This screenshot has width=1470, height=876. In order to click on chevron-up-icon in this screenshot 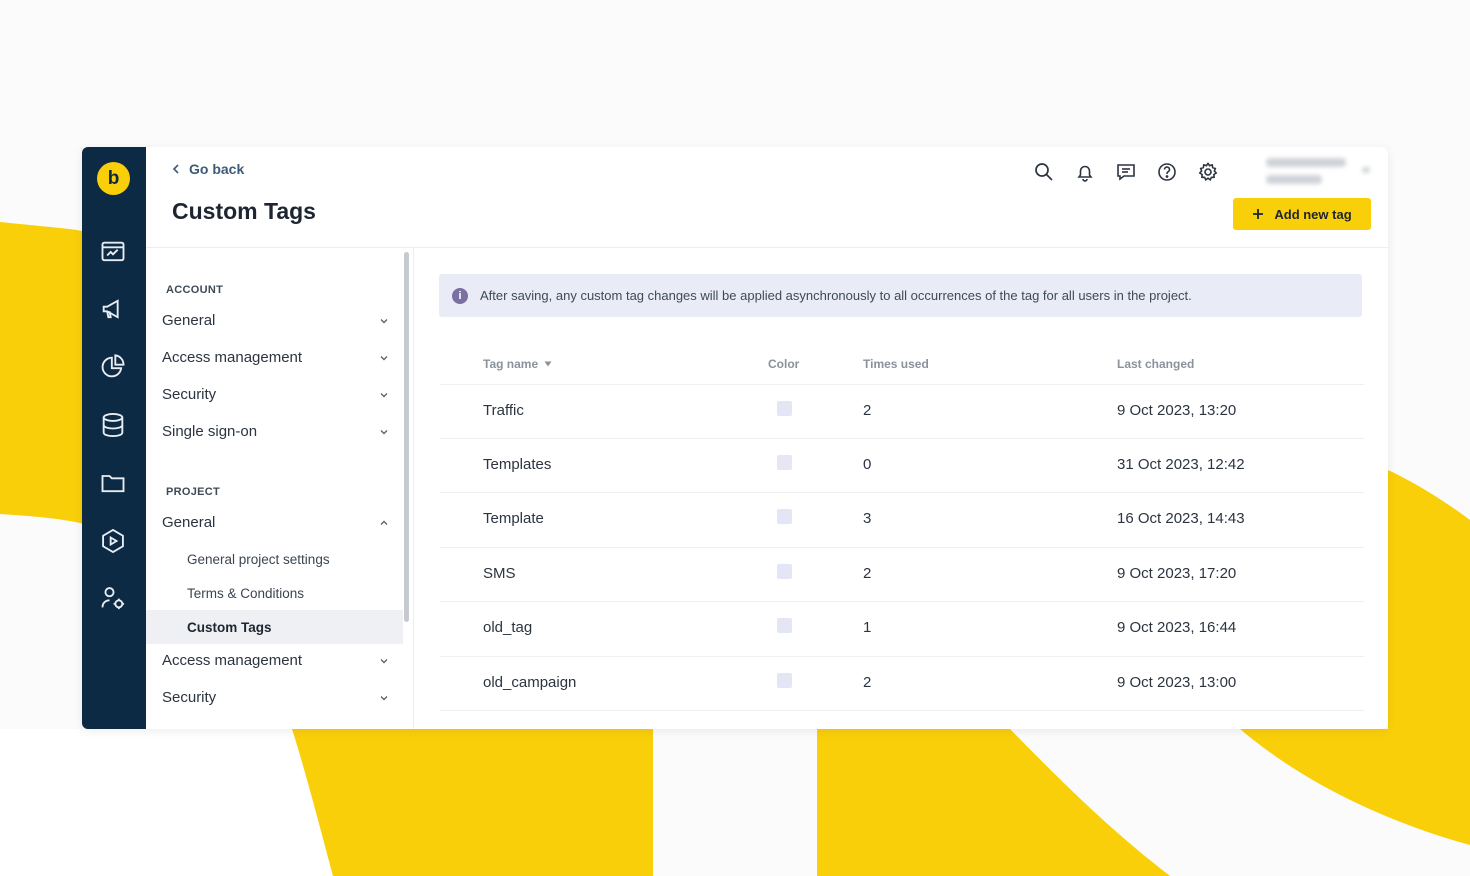, I will do `click(384, 522)`.